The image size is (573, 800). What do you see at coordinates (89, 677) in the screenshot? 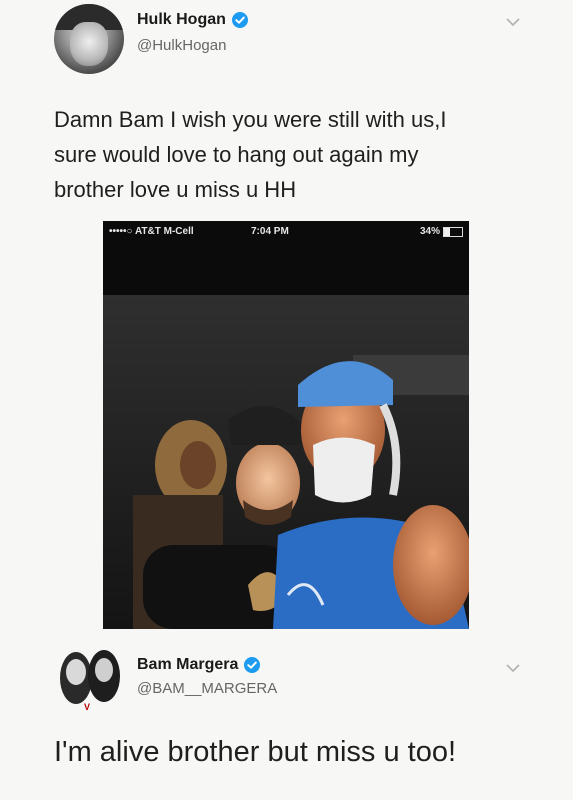
I see `avatar: V` at bounding box center [89, 677].